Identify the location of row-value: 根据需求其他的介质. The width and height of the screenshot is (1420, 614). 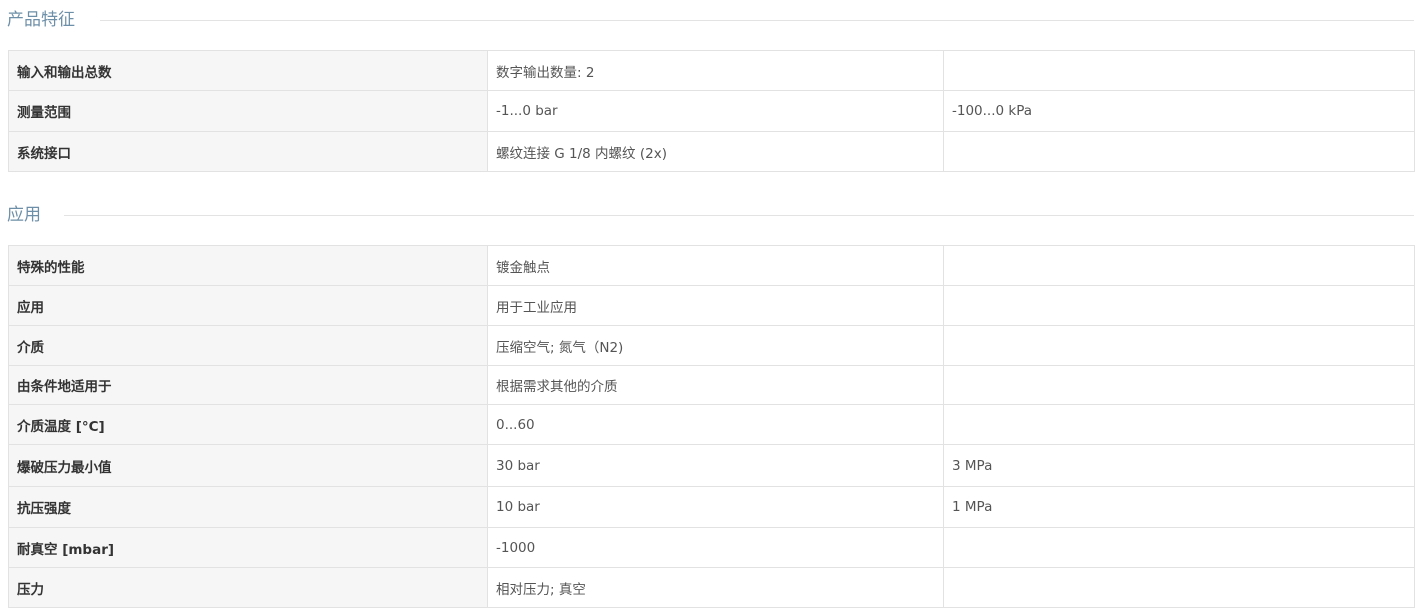
(715, 385).